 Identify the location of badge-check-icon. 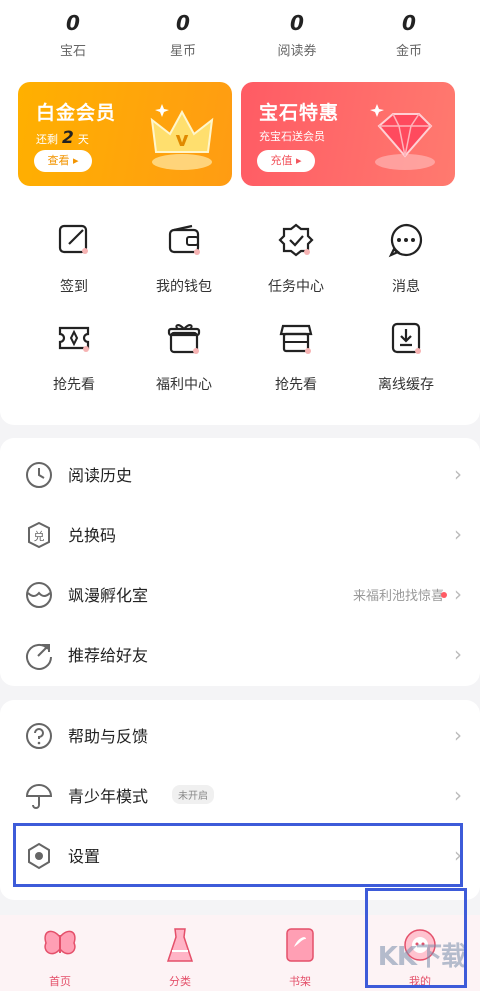
(296, 240).